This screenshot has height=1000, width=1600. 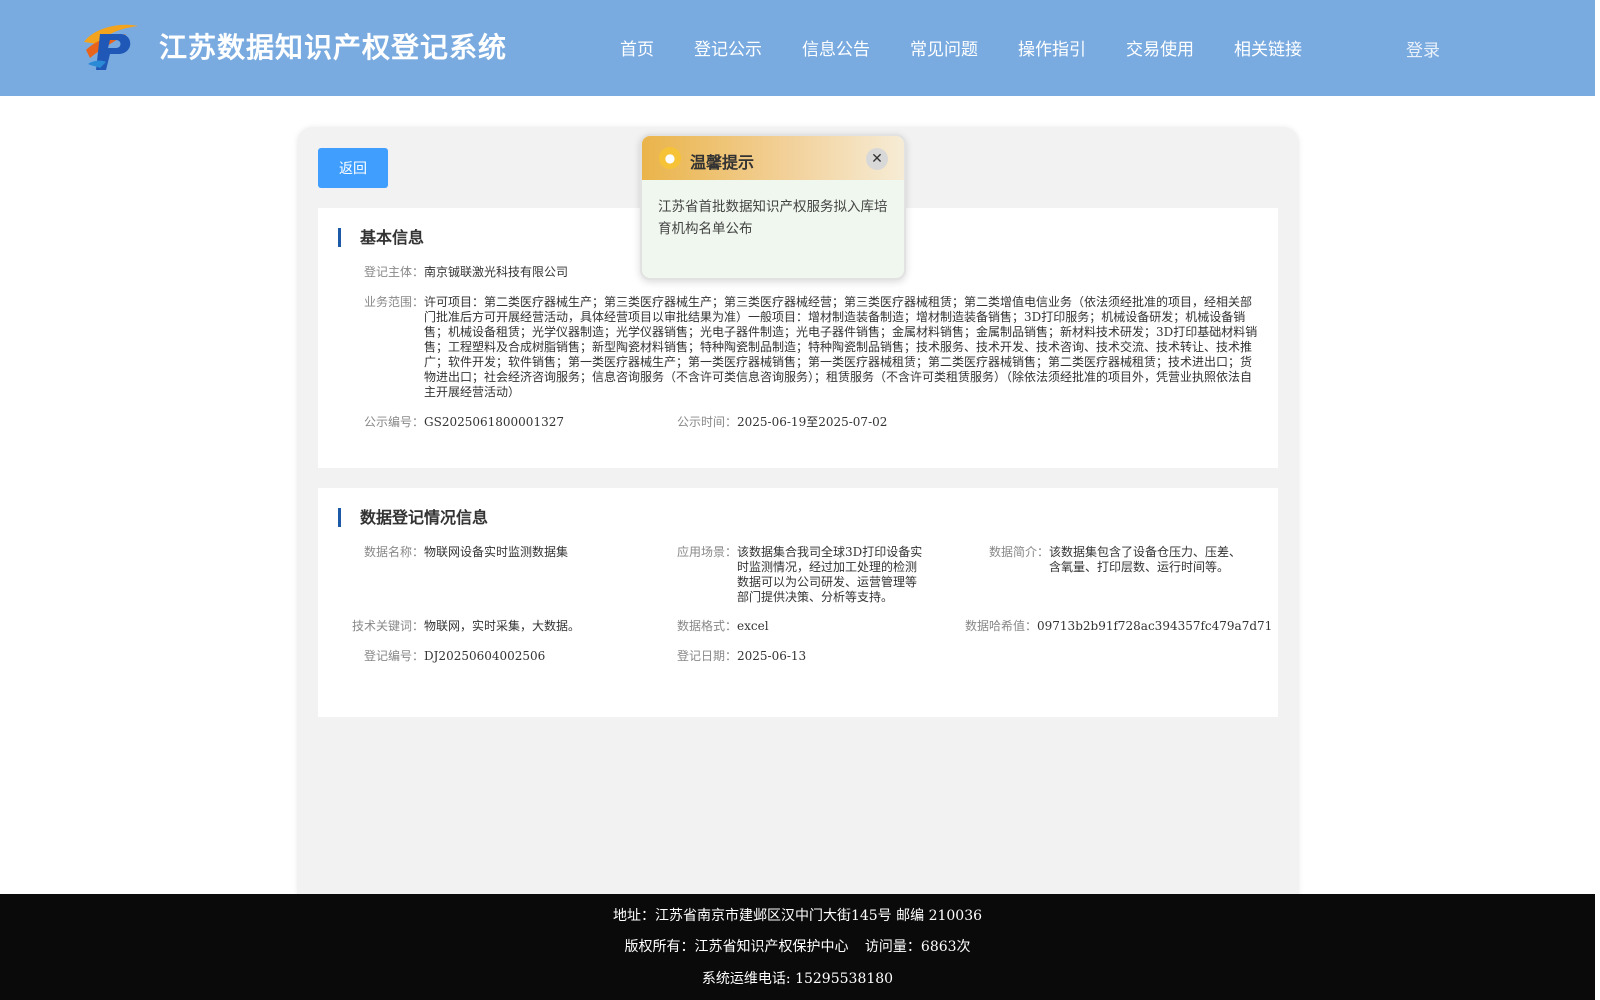 What do you see at coordinates (110, 46) in the screenshot?
I see `logo-icon` at bounding box center [110, 46].